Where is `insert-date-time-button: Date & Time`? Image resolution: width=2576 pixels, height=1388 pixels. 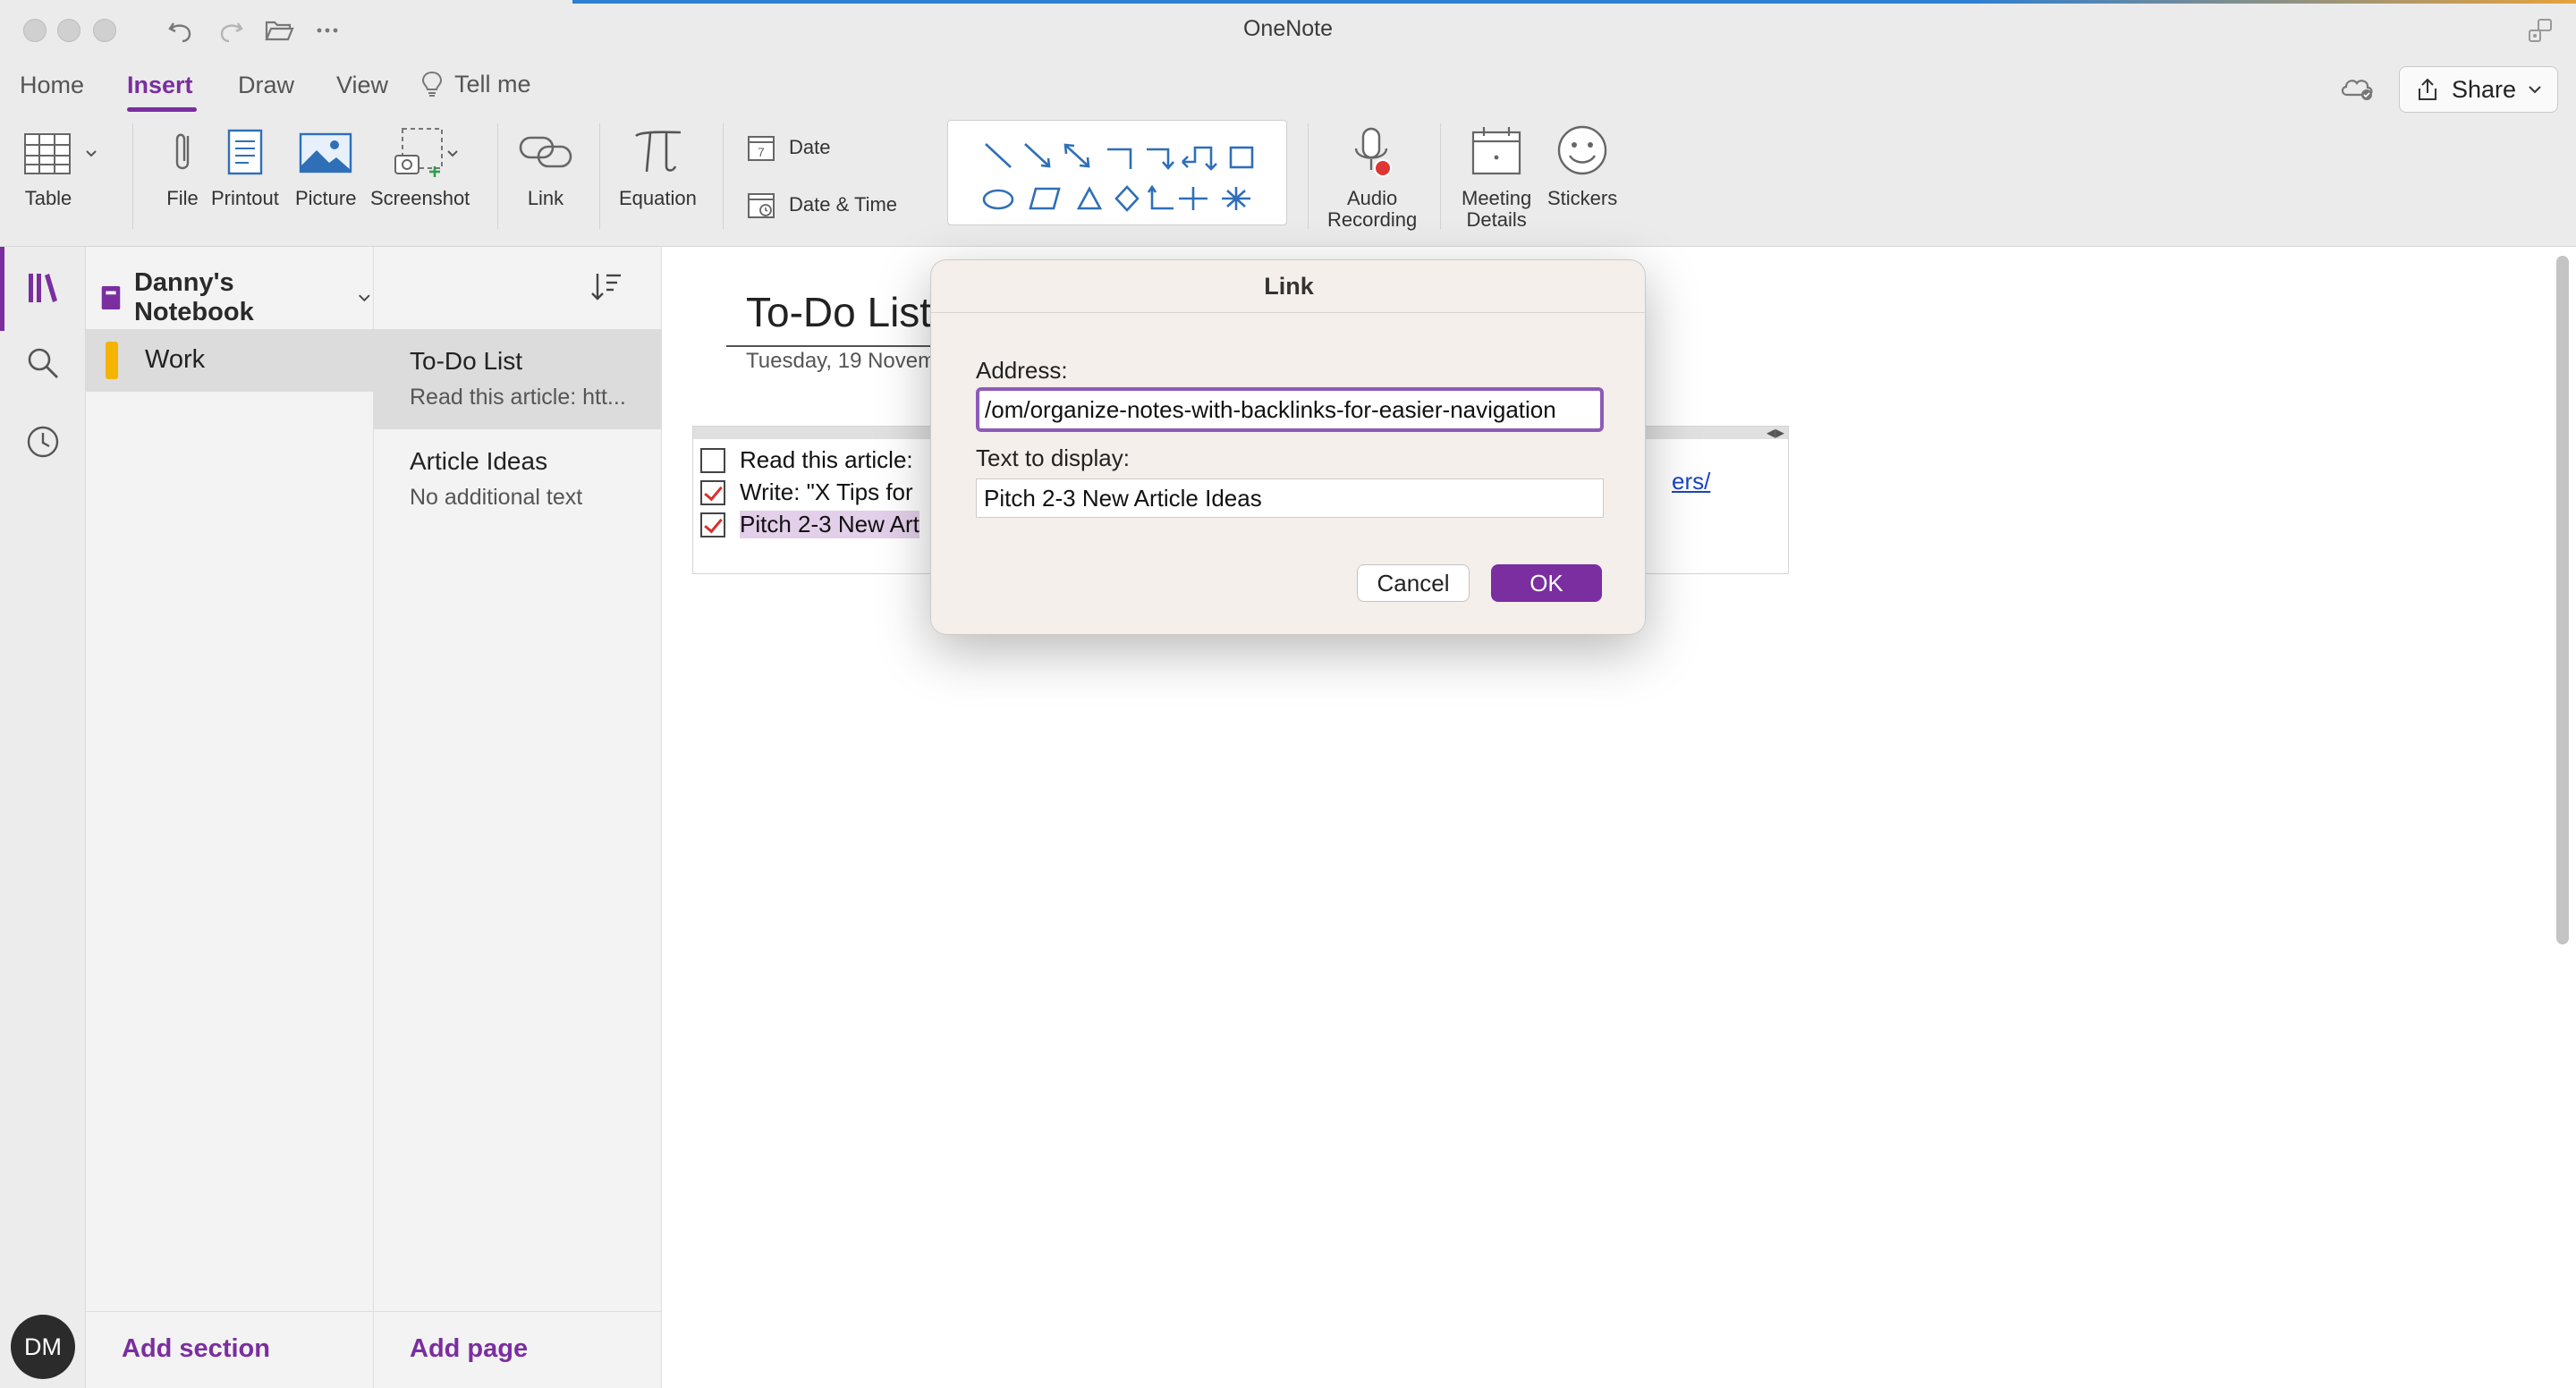
insert-date-time-button: Date & Time is located at coordinates (821, 205).